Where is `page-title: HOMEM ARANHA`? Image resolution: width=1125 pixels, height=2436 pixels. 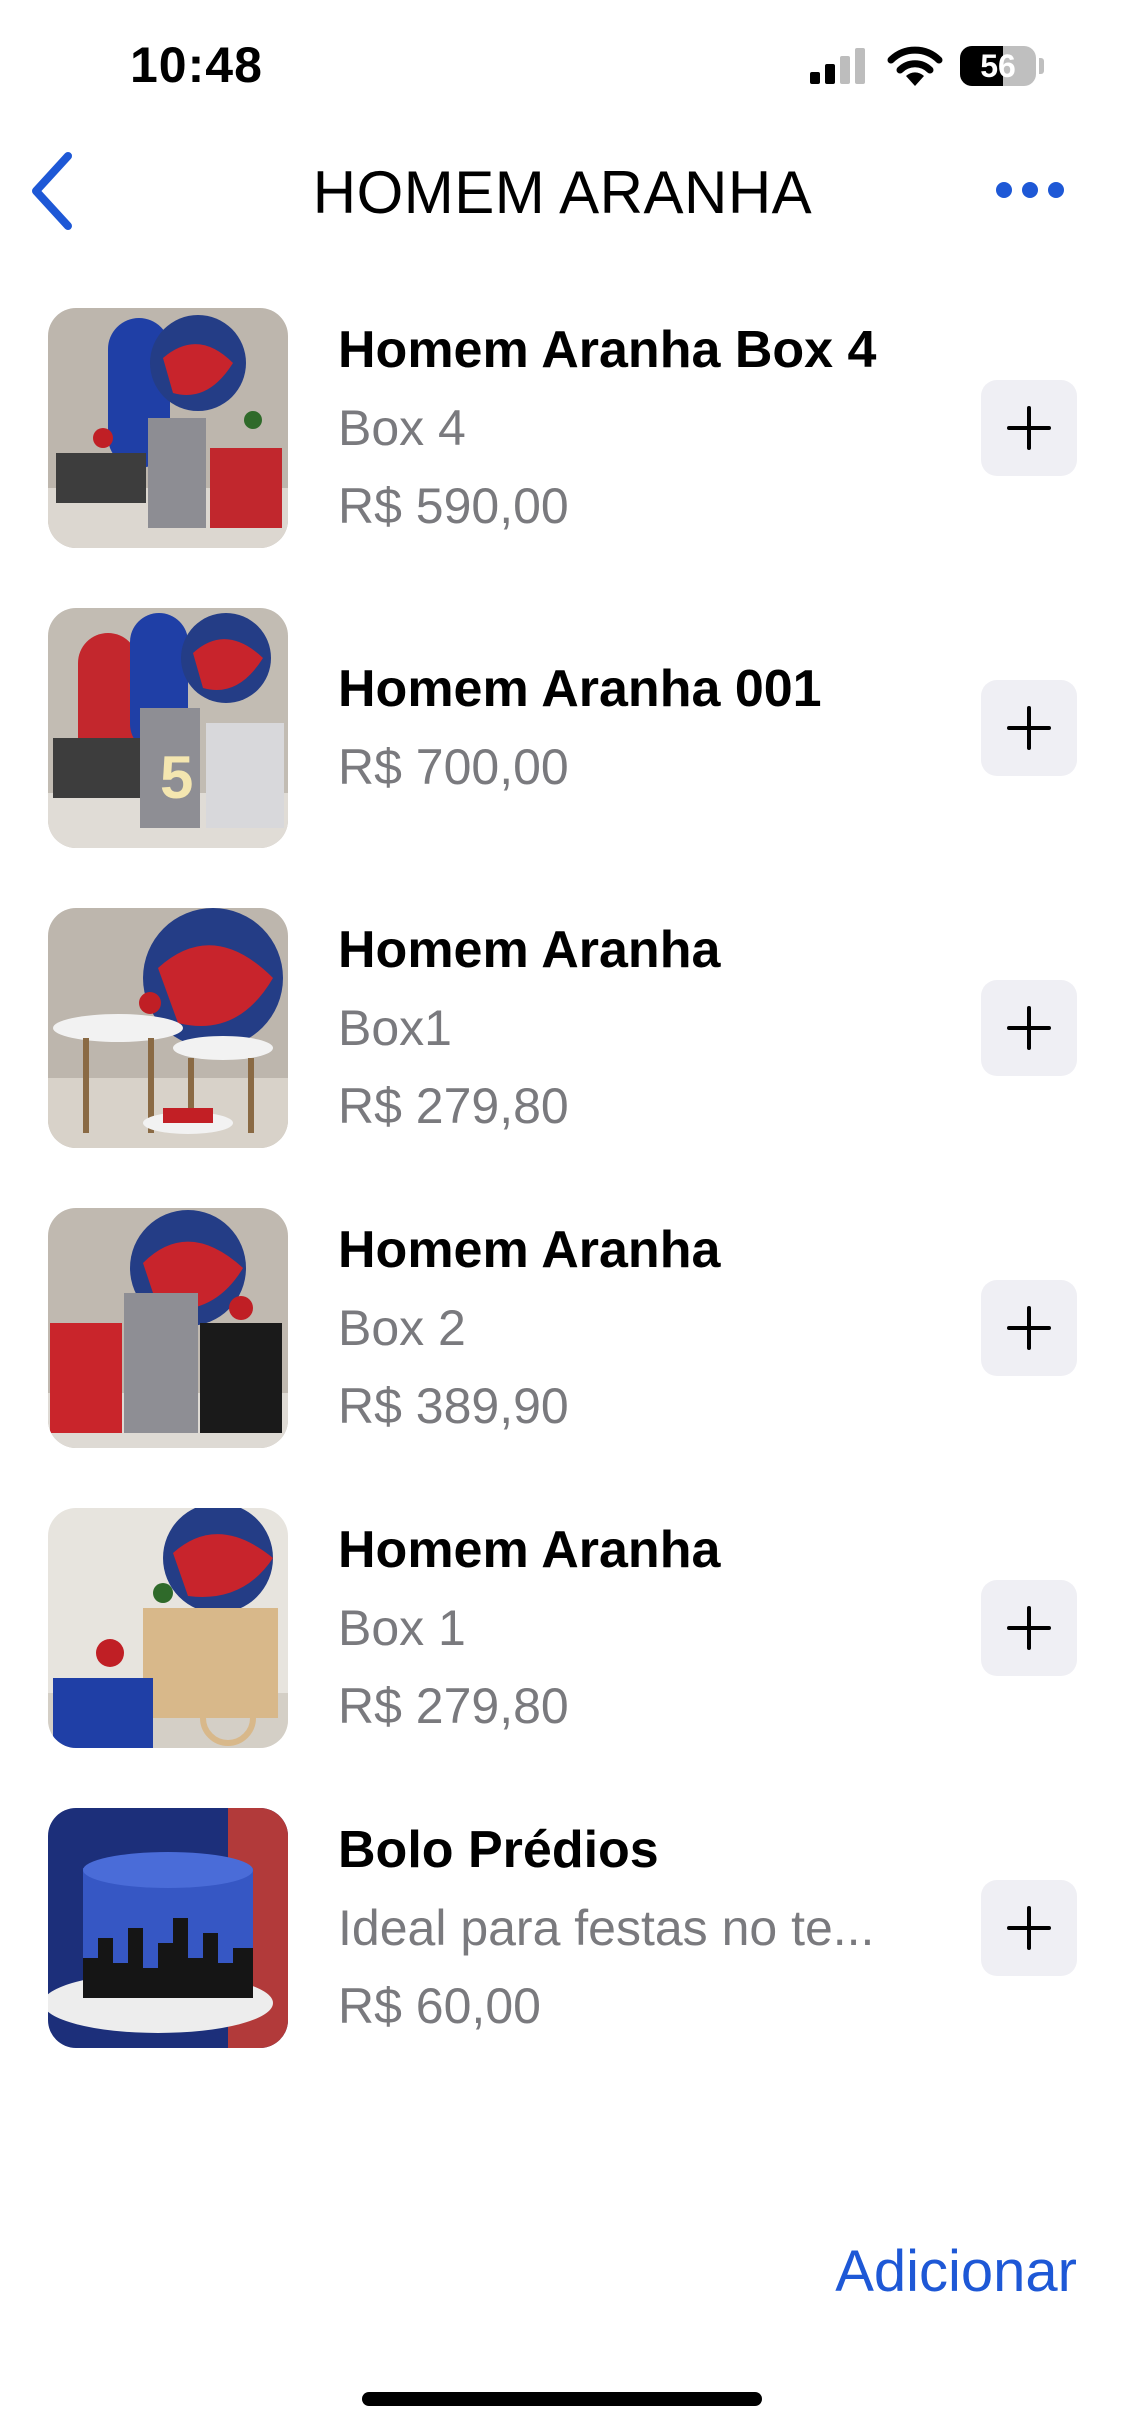
page-title: HOMEM ARANHA is located at coordinates (562, 192).